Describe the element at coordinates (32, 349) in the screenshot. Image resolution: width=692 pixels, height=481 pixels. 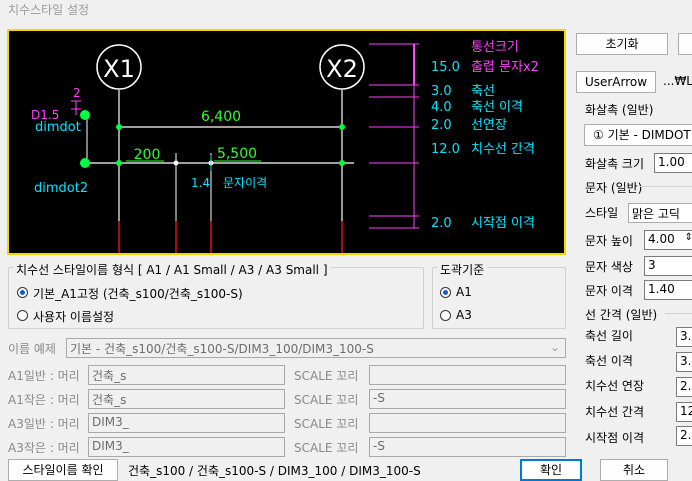
I see `name-example-label: 이름 예제` at that location.